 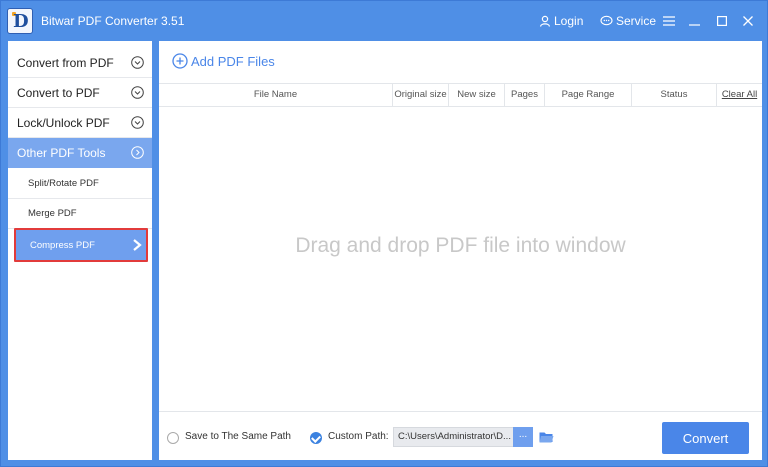 I want to click on sidebar-subitem-merge-pdf: Merge PDF, so click(x=80, y=214).